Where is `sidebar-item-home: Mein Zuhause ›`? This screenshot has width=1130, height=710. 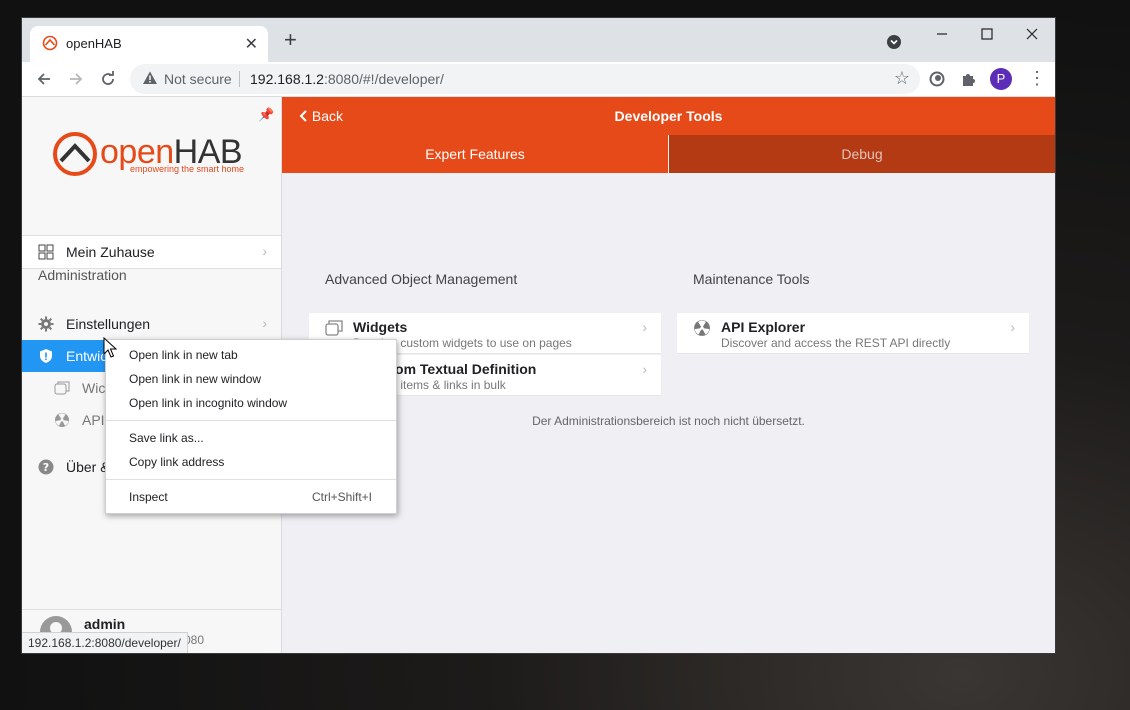 sidebar-item-home: Mein Zuhause › is located at coordinates (151, 252).